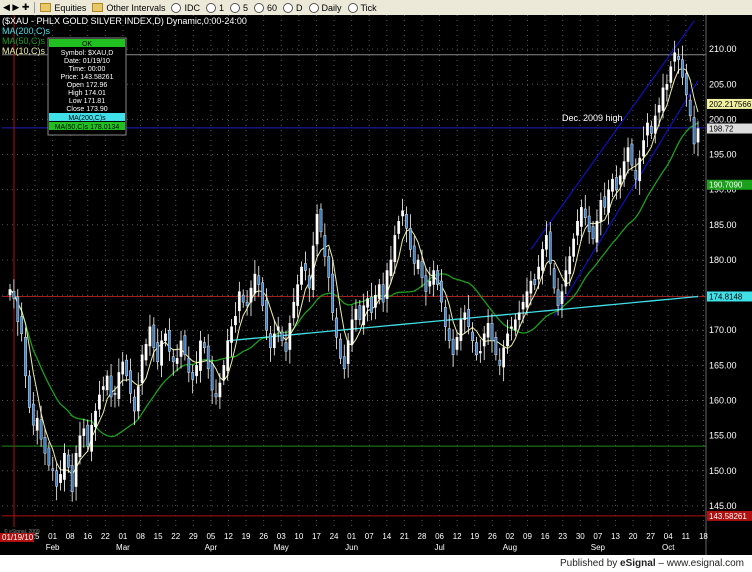 Image resolution: width=752 pixels, height=572 pixels. What do you see at coordinates (728, 516) in the screenshot?
I see `cursor-price-tag: 143.58261` at bounding box center [728, 516].